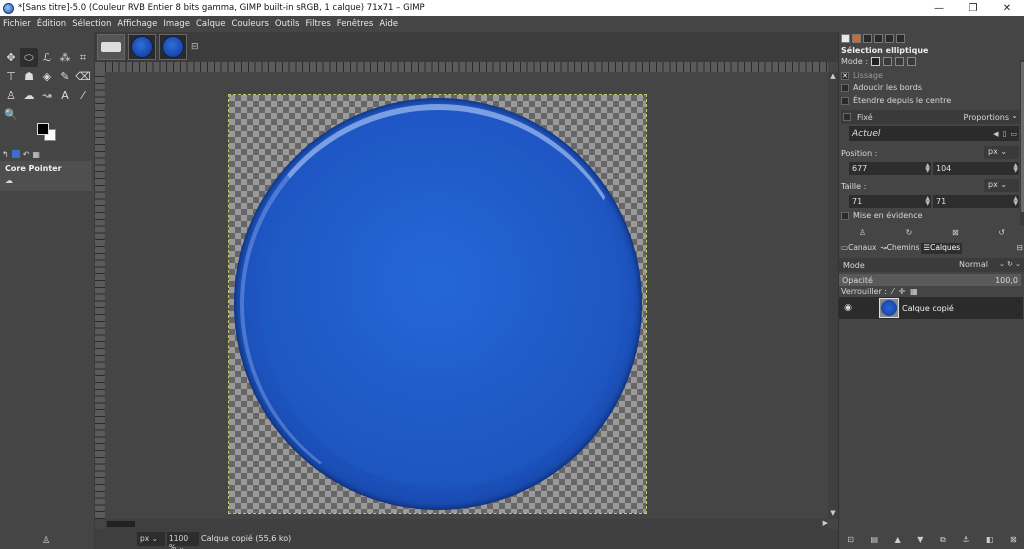  What do you see at coordinates (65, 76) in the screenshot?
I see `paintbrush-icon: ✎` at bounding box center [65, 76].